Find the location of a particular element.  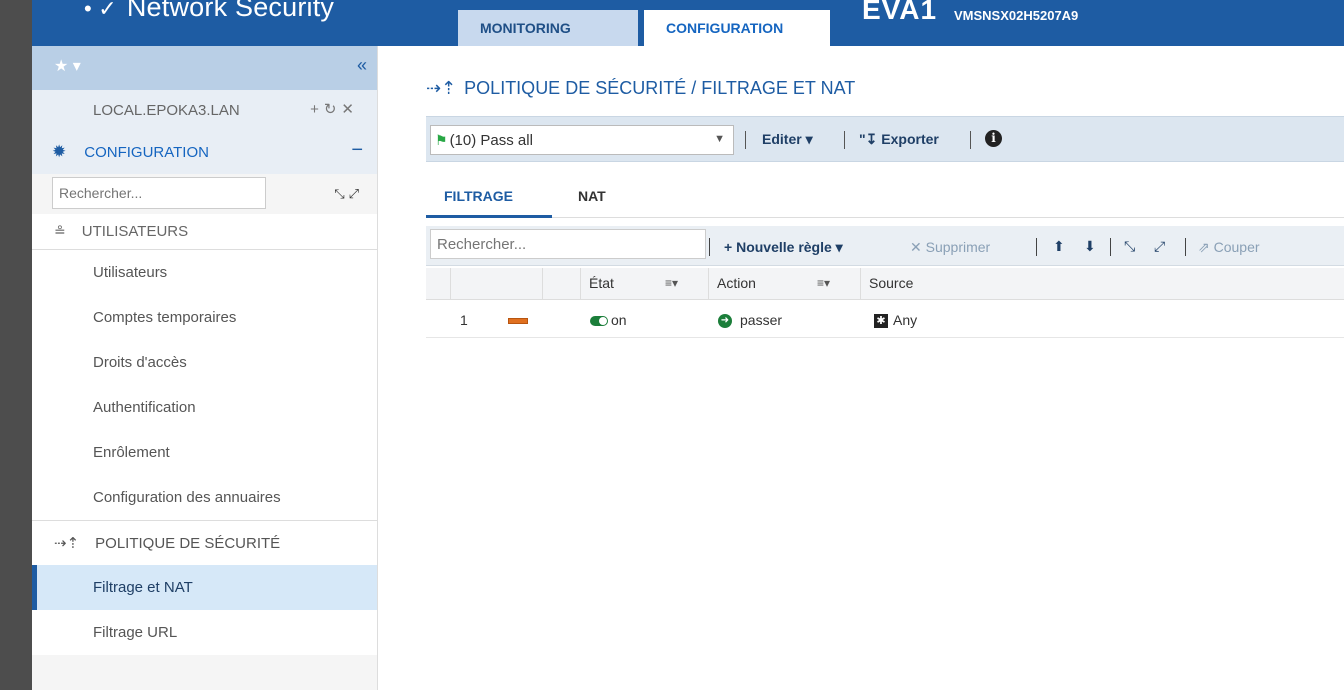

cut-button: ⇗ Couper is located at coordinates (1229, 247).